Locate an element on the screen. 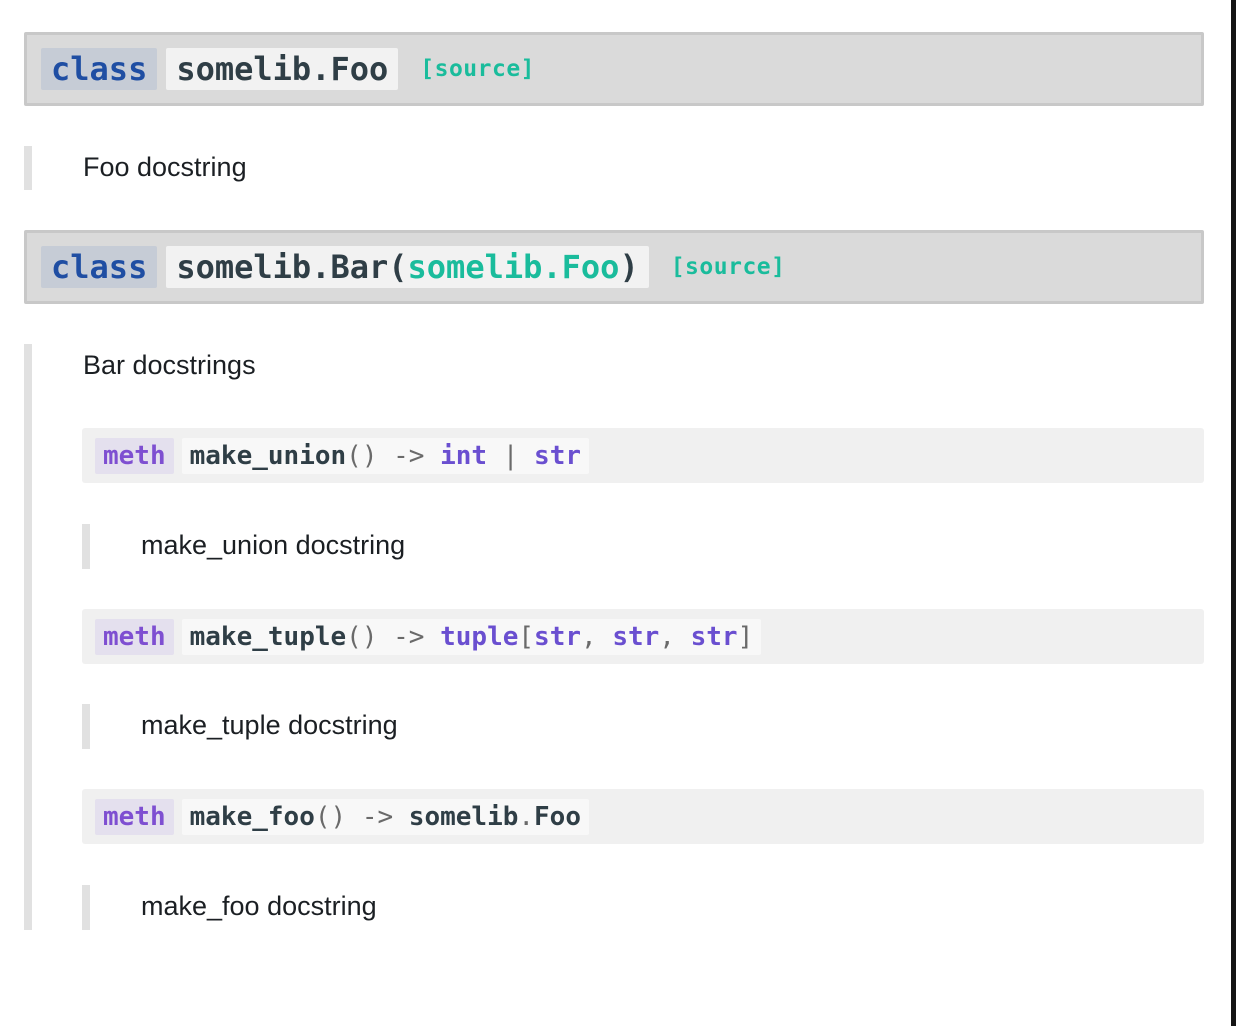 The width and height of the screenshot is (1236, 1026). base-class-link: somelib.Foo is located at coordinates (514, 267).